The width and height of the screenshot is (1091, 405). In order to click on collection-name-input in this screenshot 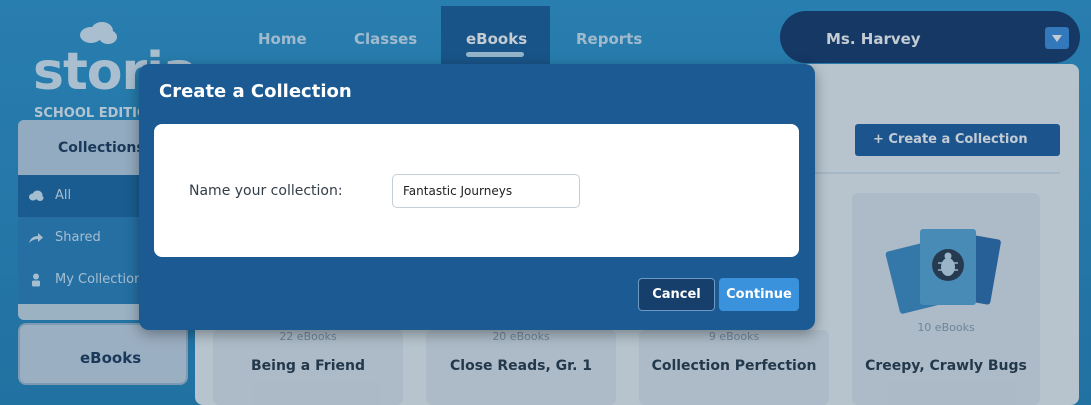, I will do `click(486, 191)`.